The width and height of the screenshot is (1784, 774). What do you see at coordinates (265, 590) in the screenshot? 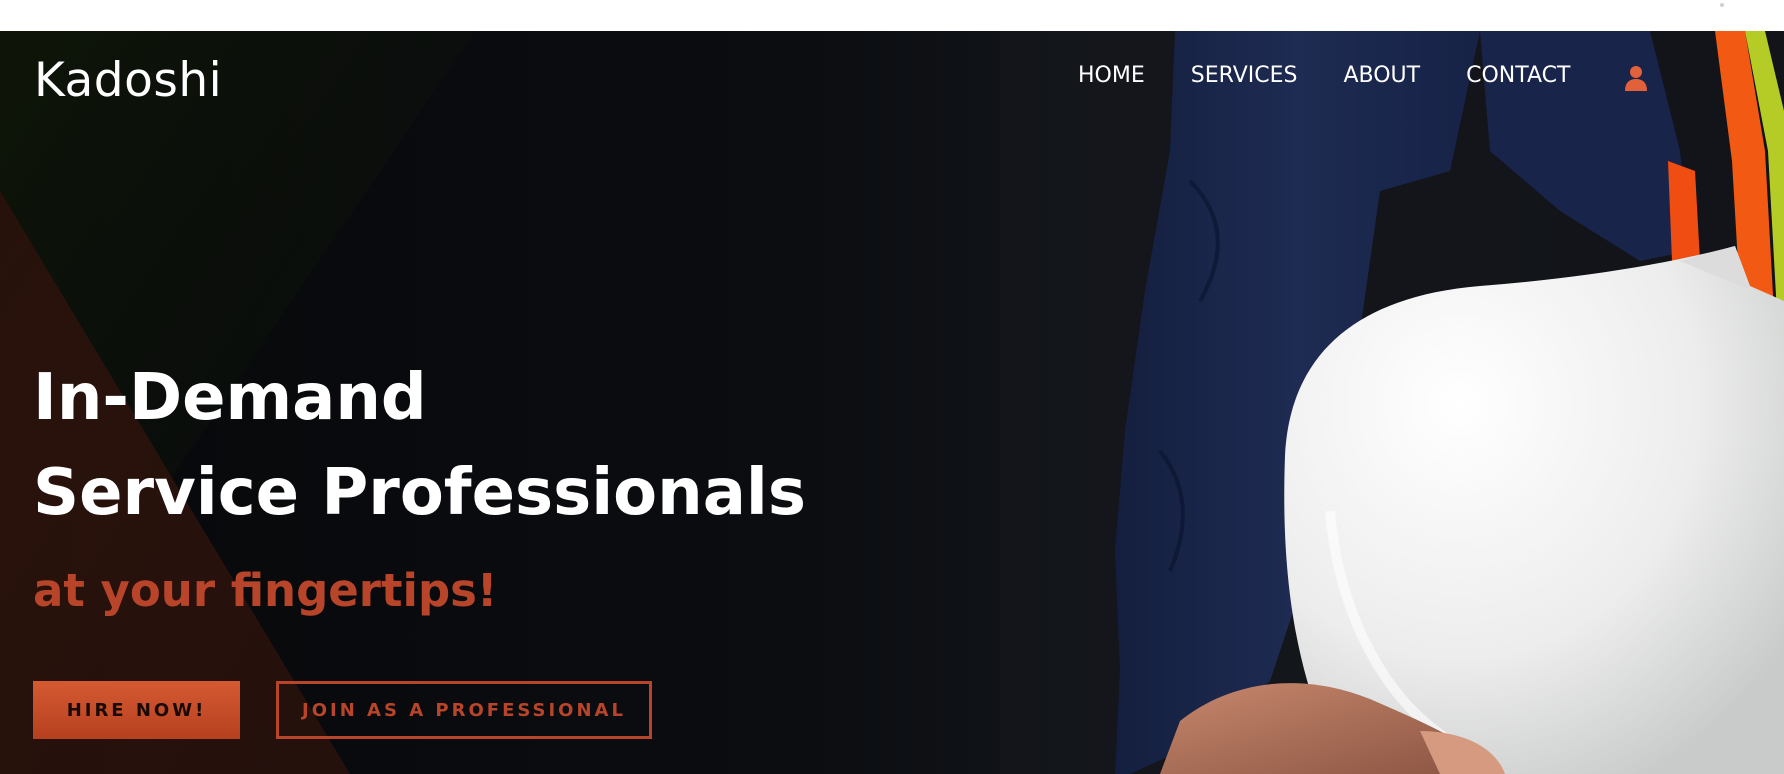
I see `hero-tagline: at your fingertips!` at bounding box center [265, 590].